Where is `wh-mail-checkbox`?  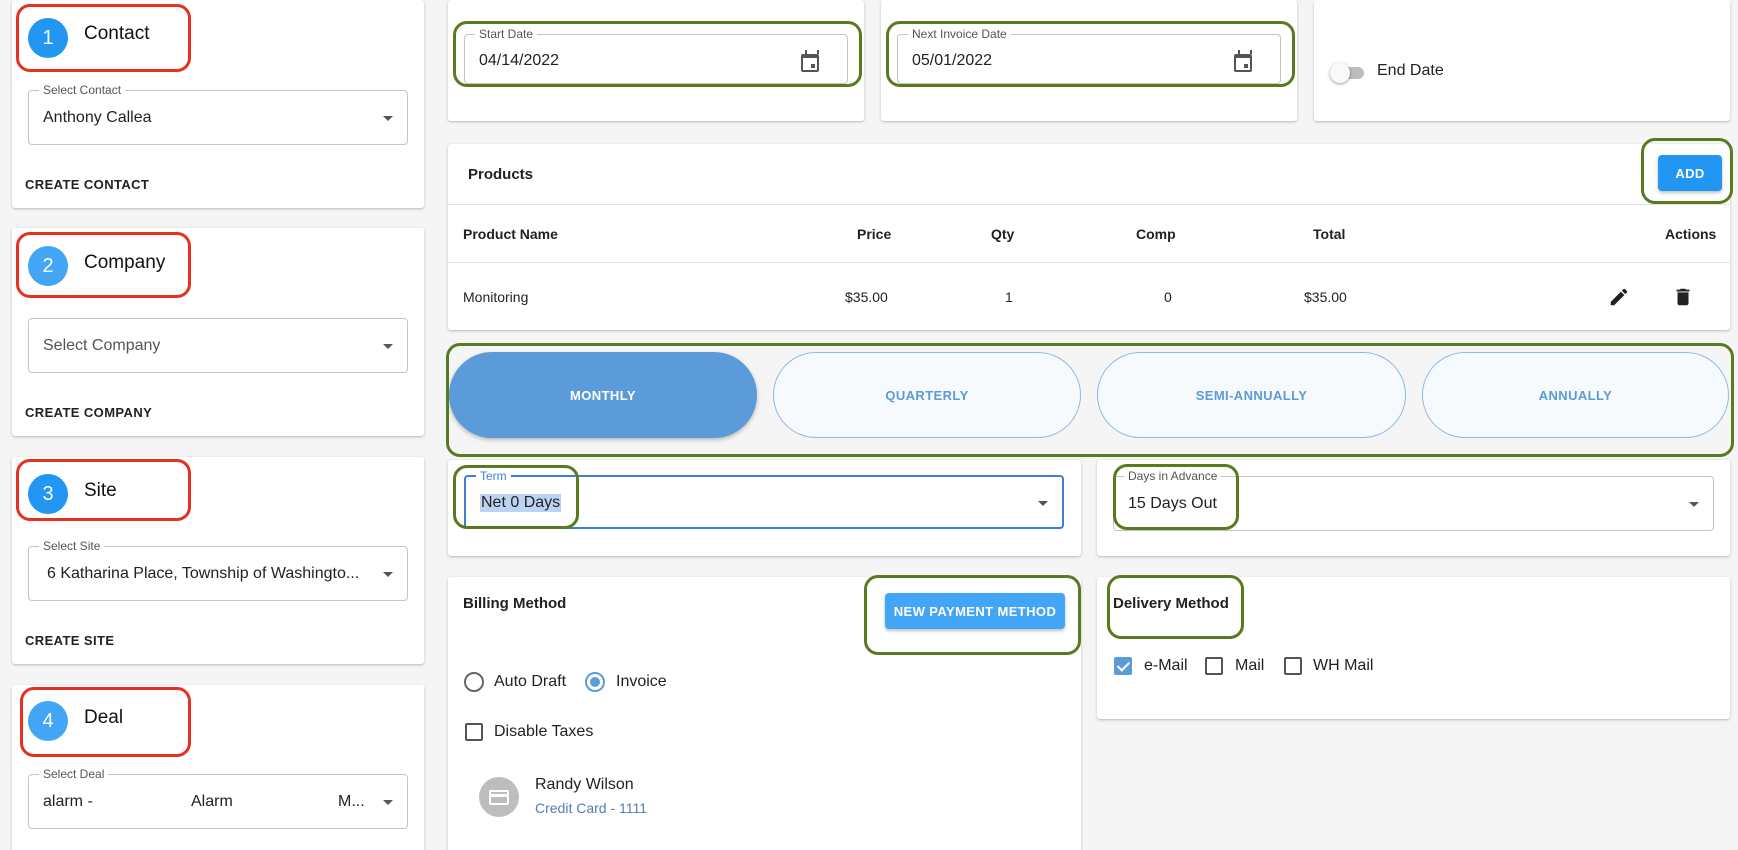
wh-mail-checkbox is located at coordinates (1293, 666).